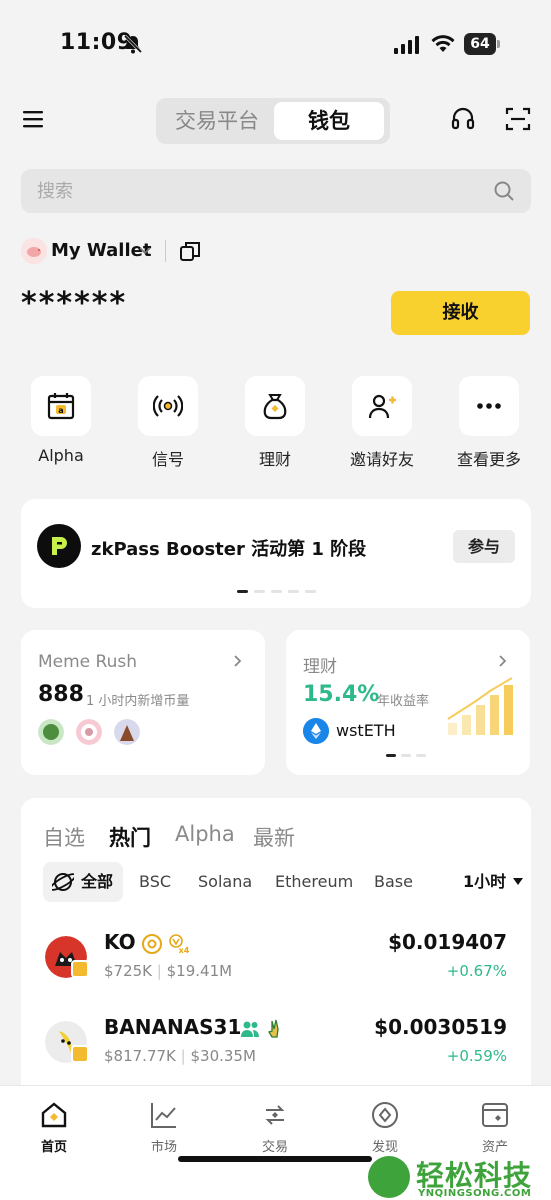  I want to click on menu-icon, so click(33, 119).